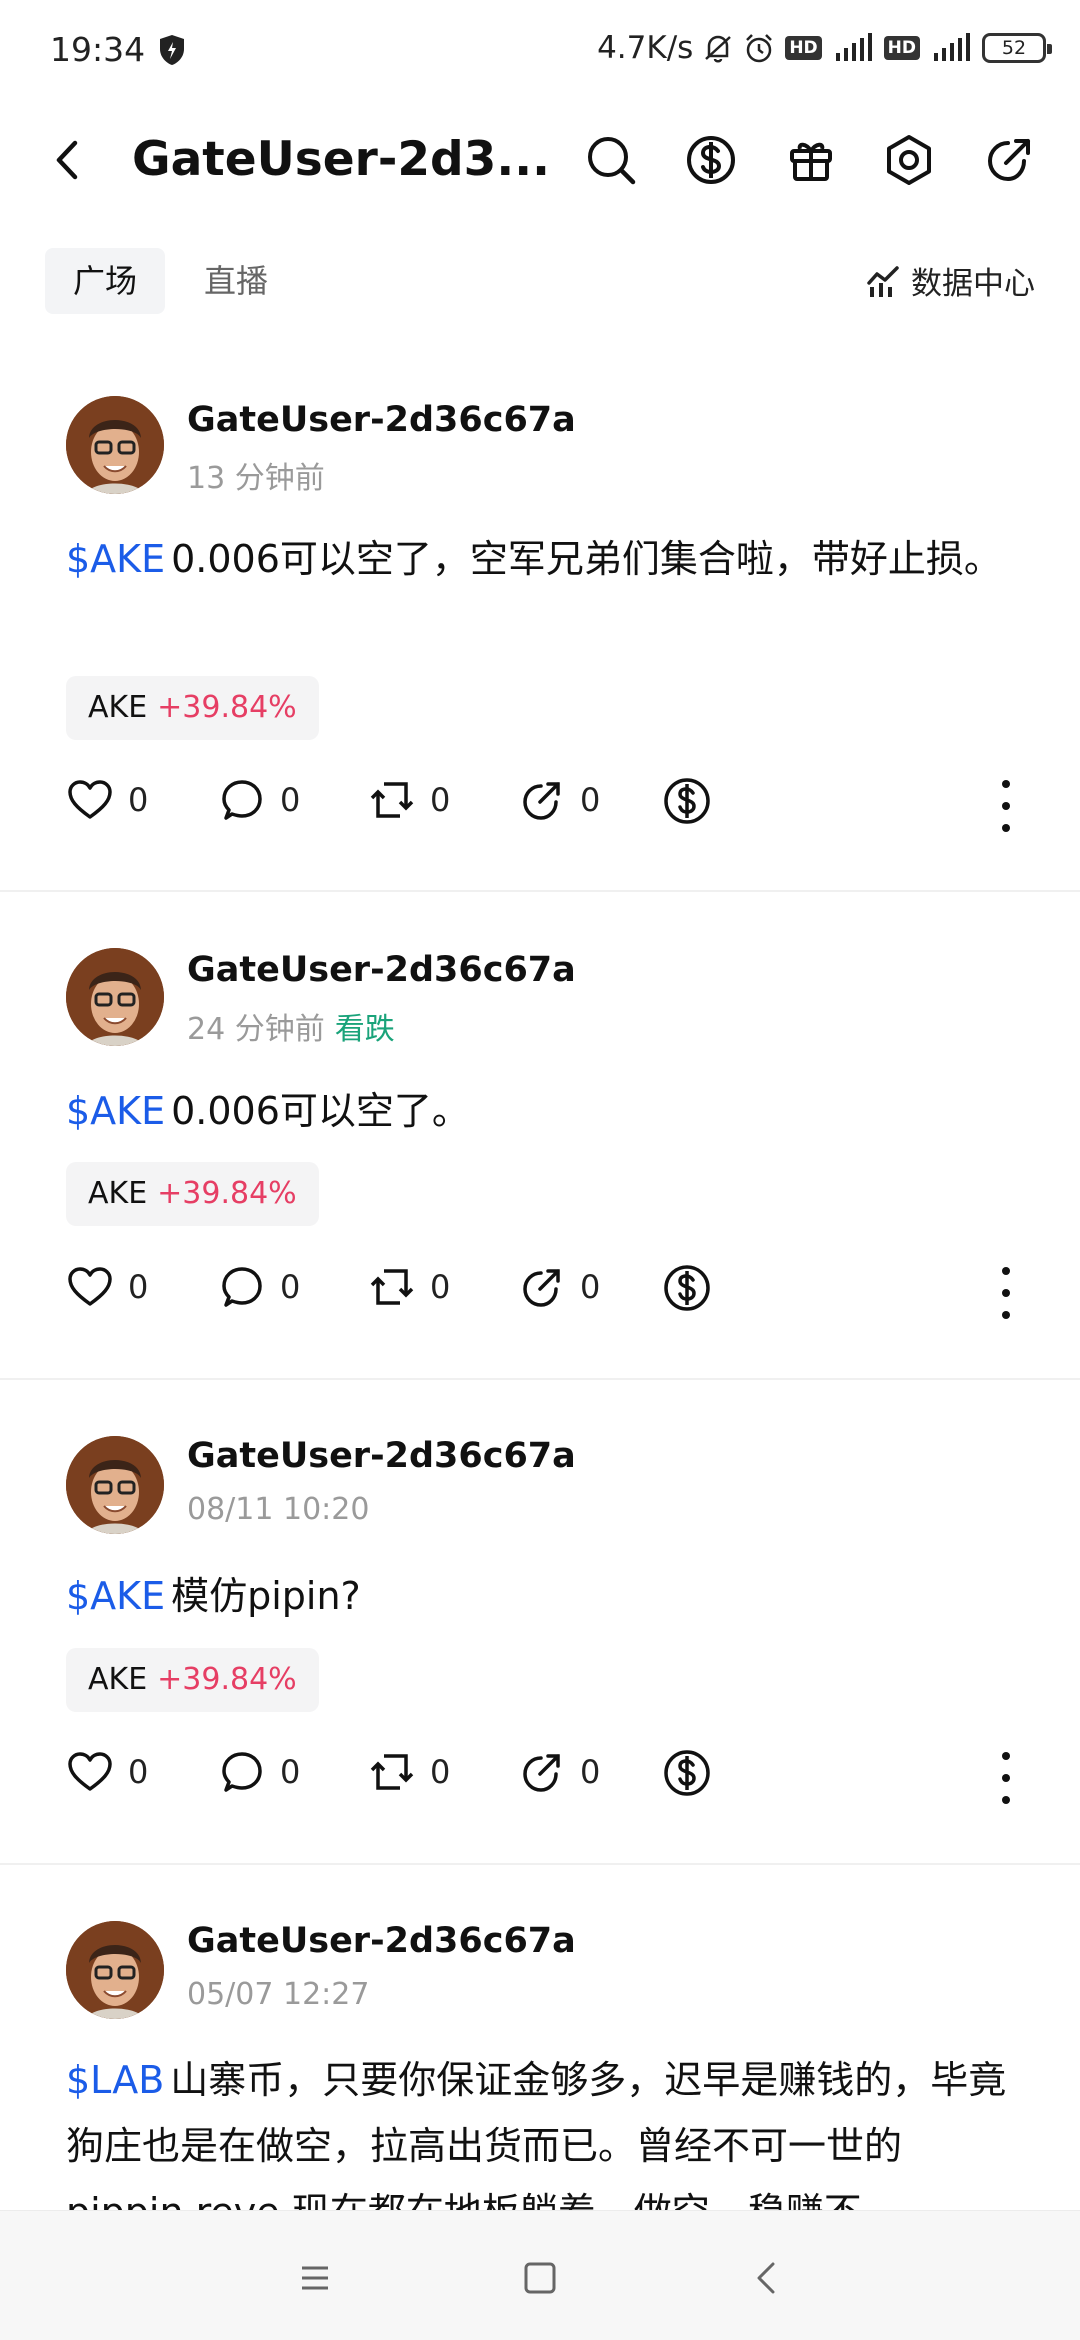 Image resolution: width=1080 pixels, height=2340 pixels. What do you see at coordinates (586, 559) in the screenshot?
I see `post-text: 0.006可以空了，空军兄弟们集合啦，带好止损。` at bounding box center [586, 559].